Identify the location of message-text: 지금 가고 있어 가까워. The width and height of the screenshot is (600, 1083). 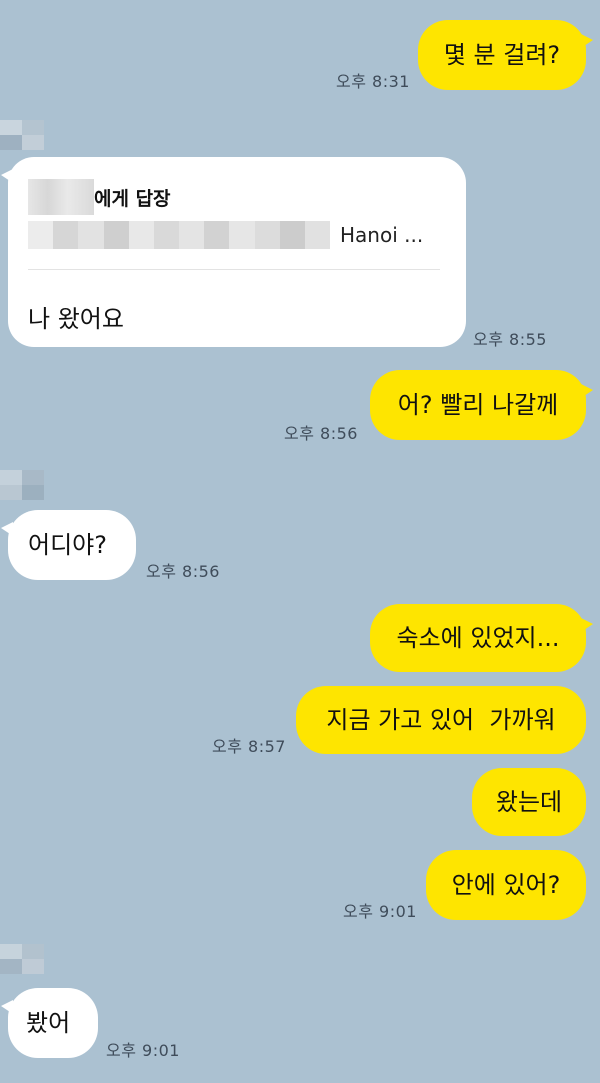
(441, 720).